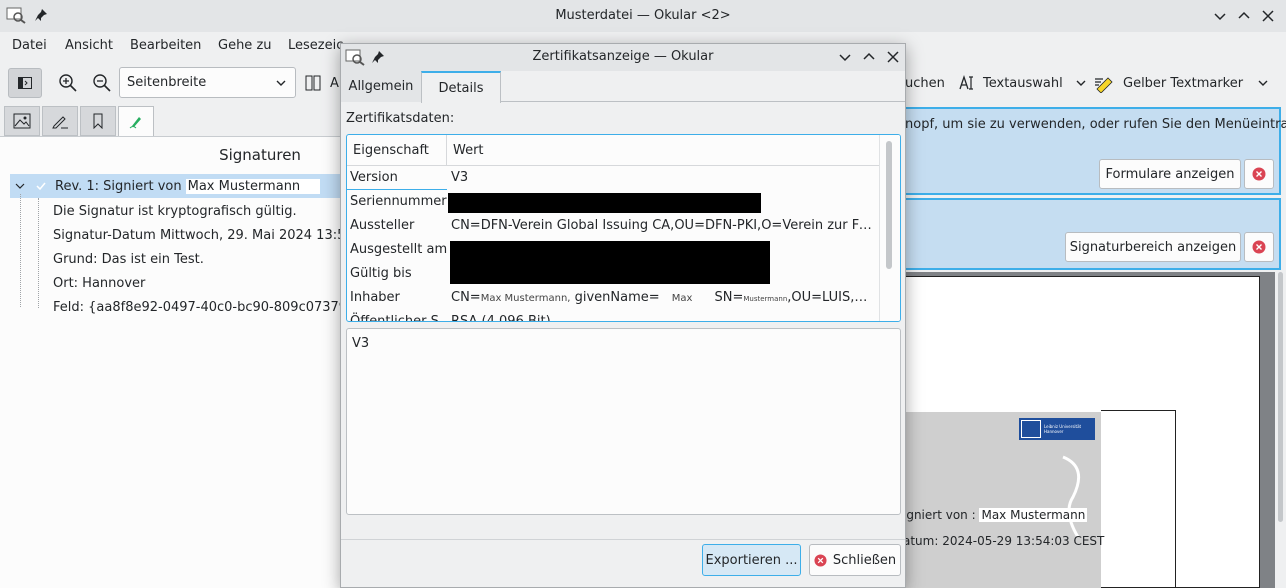 The height and width of the screenshot is (588, 1286). I want to click on row-key: Ausgestellt am, so click(399, 249).